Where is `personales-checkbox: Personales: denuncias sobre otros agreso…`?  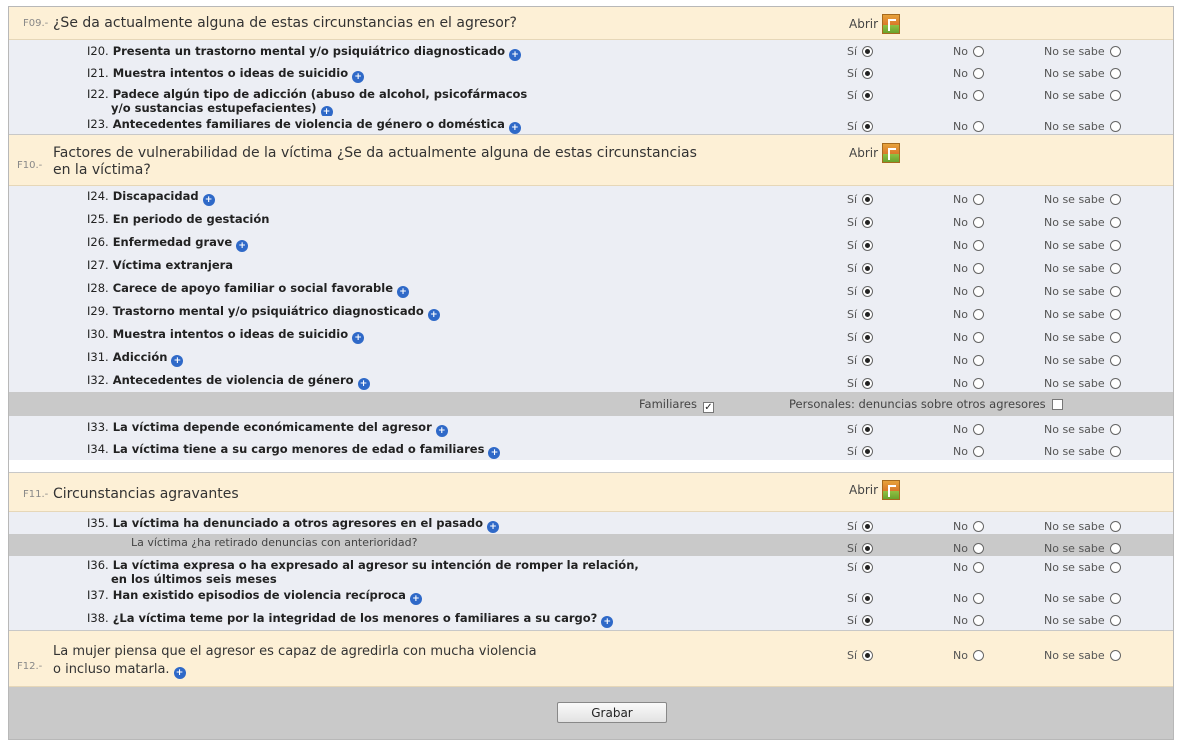
personales-checkbox: Personales: denuncias sobre otros agreso… is located at coordinates (926, 404).